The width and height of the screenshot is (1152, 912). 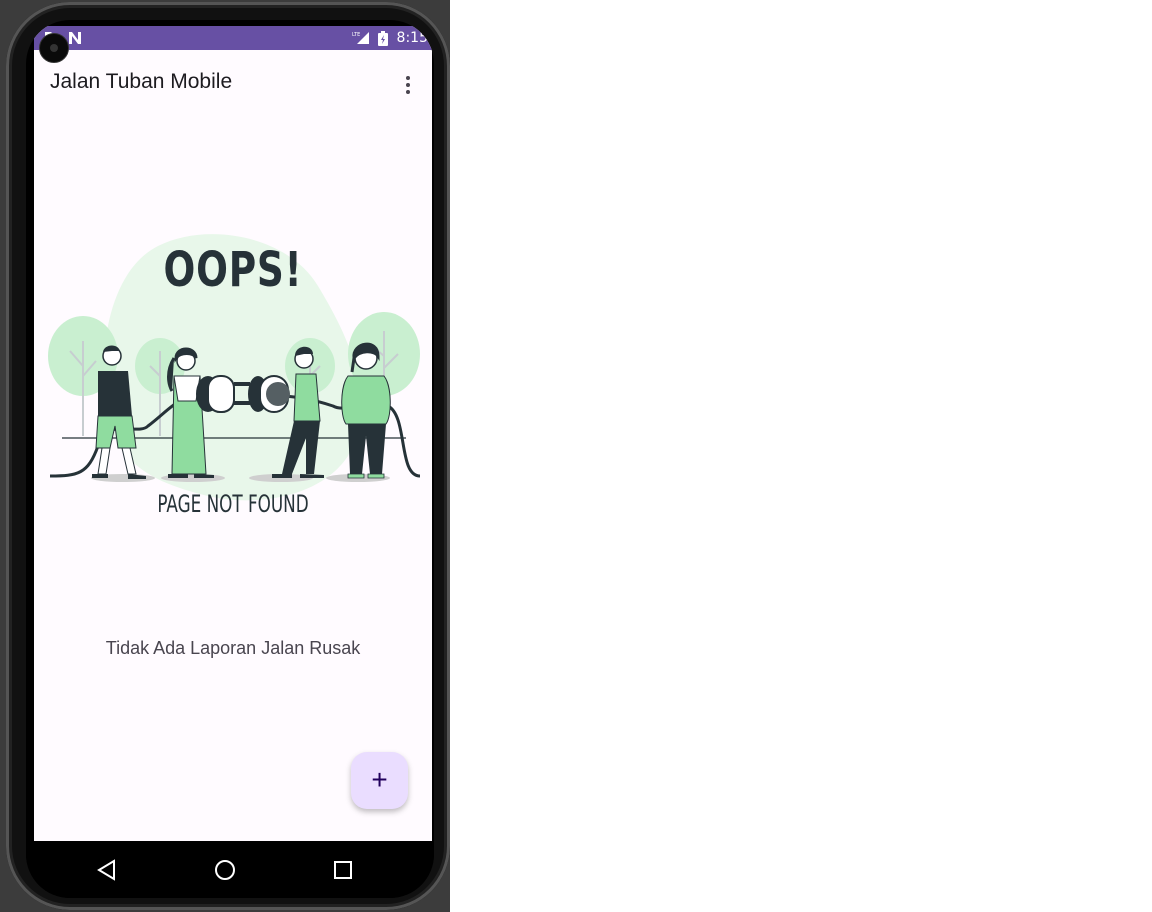 What do you see at coordinates (383, 41) in the screenshot?
I see `battery-charging-icon` at bounding box center [383, 41].